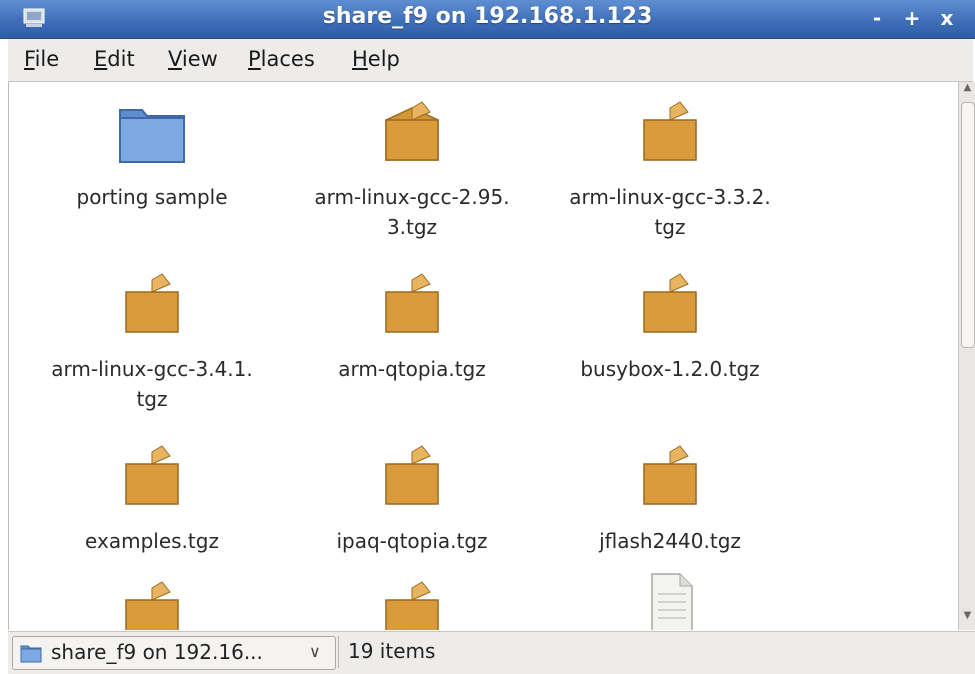 The image size is (975, 674). I want to click on file-label: ipaq-qtopia.tgz, so click(412, 541).